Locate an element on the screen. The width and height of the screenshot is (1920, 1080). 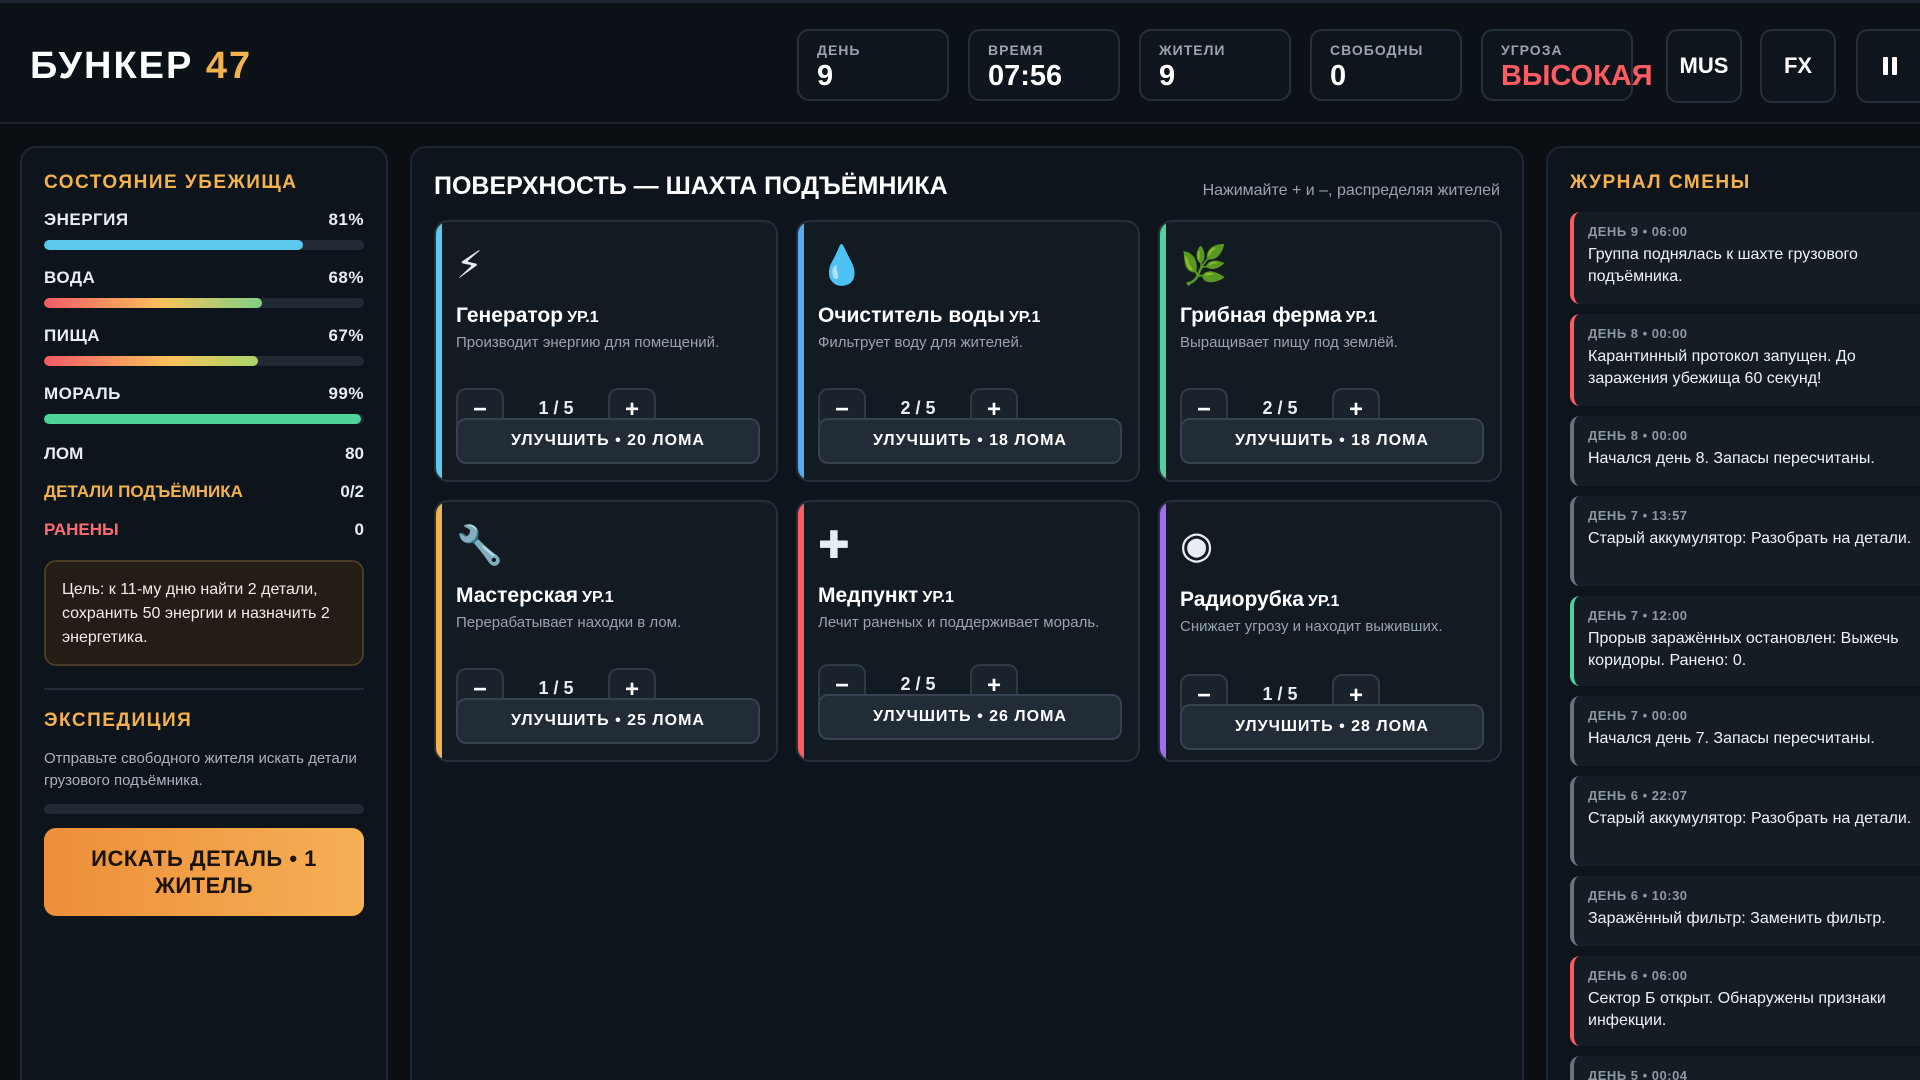
radio-icon: ◉ is located at coordinates (1197, 546).